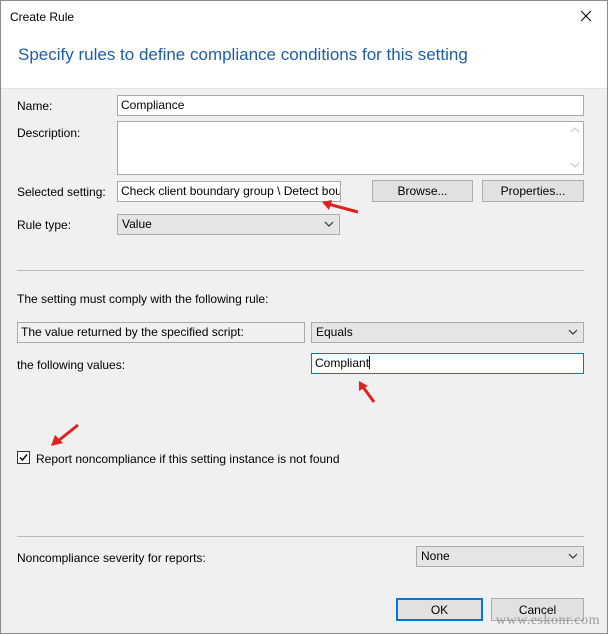 The width and height of the screenshot is (610, 636). I want to click on rule-type-label: Rule type:, so click(44, 225).